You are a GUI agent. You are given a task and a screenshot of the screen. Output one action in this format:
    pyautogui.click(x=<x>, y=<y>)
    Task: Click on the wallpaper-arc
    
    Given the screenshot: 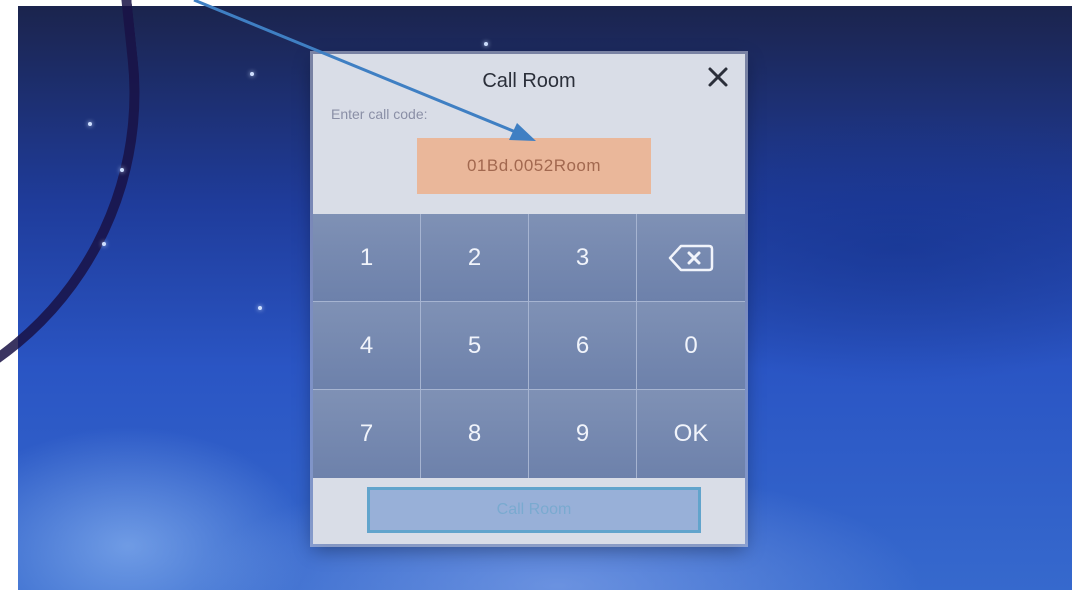 What is the action you would take?
    pyautogui.click(x=86, y=211)
    